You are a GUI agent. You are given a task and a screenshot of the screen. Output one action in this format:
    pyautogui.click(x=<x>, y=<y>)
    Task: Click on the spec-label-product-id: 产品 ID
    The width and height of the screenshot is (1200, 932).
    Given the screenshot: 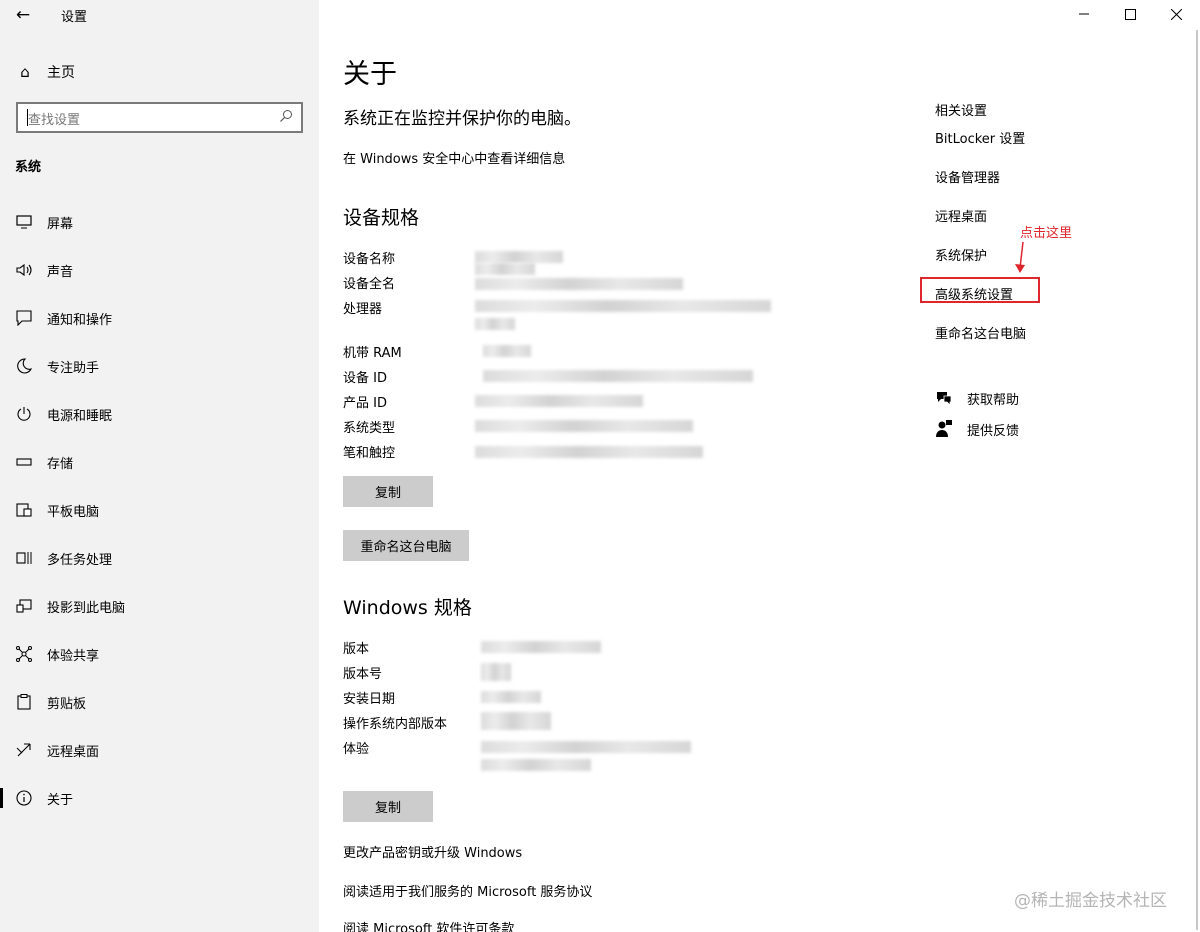 What is the action you would take?
    pyautogui.click(x=365, y=403)
    